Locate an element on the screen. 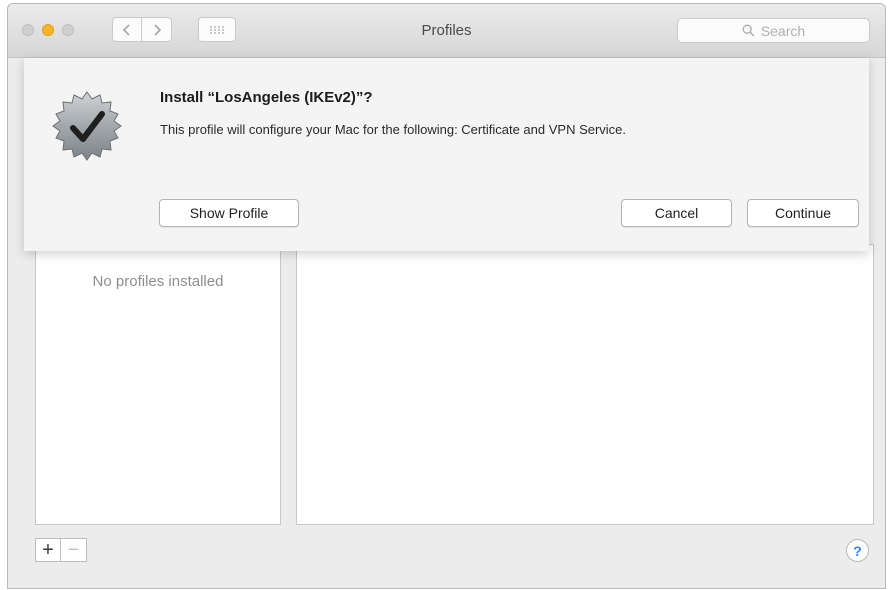 The height and width of the screenshot is (590, 891). cancel-button: Cancel is located at coordinates (676, 213).